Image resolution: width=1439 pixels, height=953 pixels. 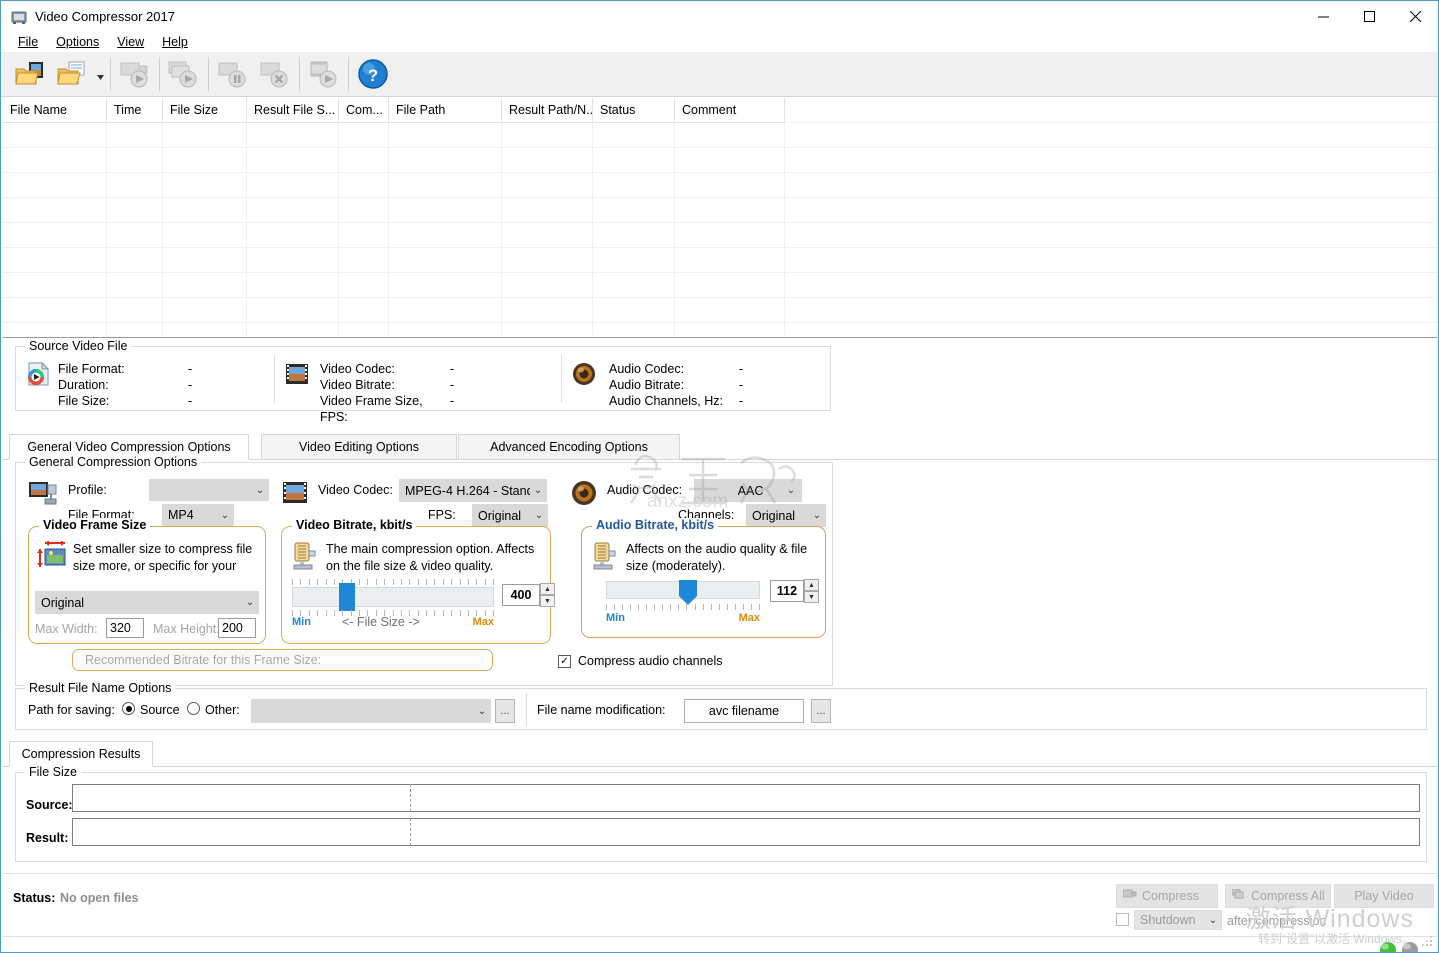 What do you see at coordinates (91, 369) in the screenshot?
I see `file-format-label: File Format:` at bounding box center [91, 369].